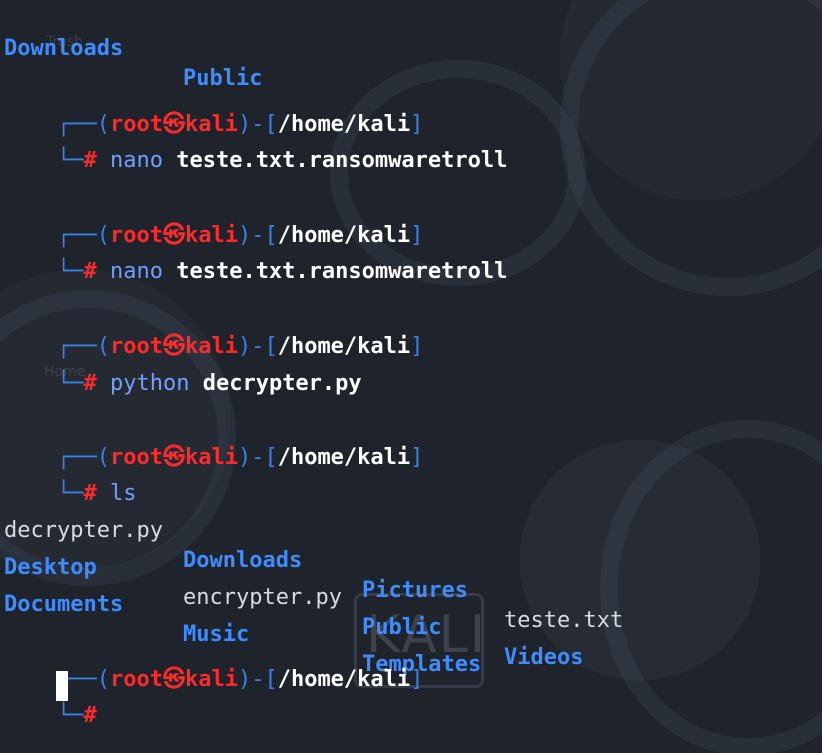 This screenshot has height=753, width=822. What do you see at coordinates (133, 47) in the screenshot?
I see `ls-row-top: Downloads Public` at bounding box center [133, 47].